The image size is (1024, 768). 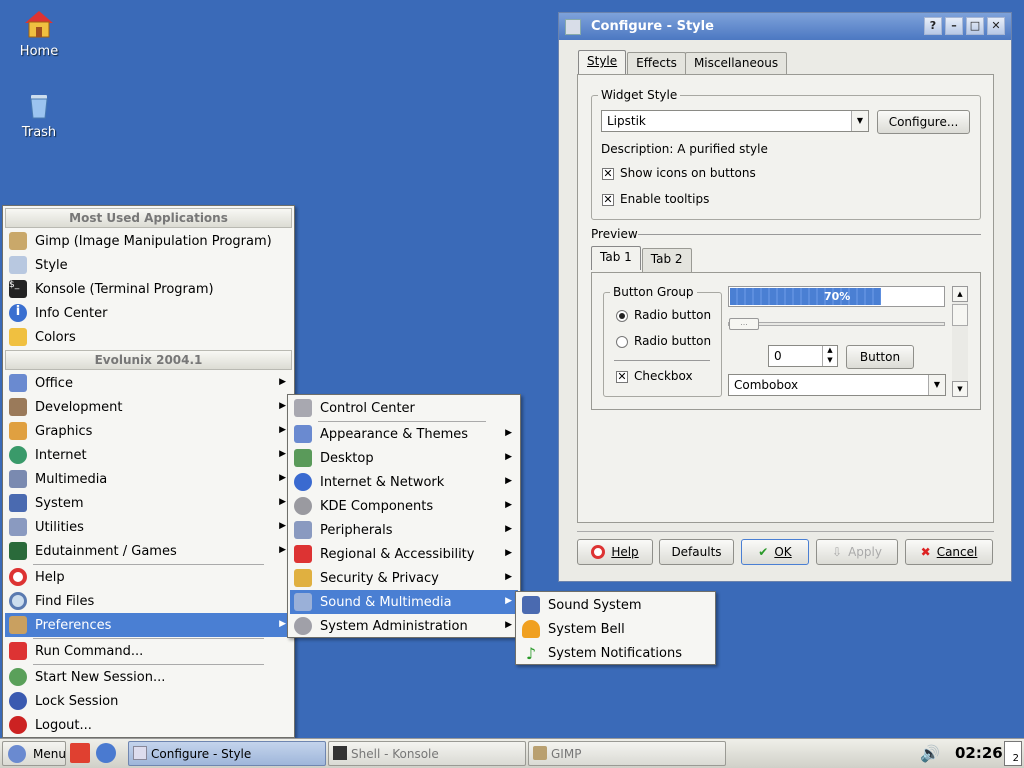 I want to click on menu-item-preferences: Preferences ▶, so click(x=148, y=625).